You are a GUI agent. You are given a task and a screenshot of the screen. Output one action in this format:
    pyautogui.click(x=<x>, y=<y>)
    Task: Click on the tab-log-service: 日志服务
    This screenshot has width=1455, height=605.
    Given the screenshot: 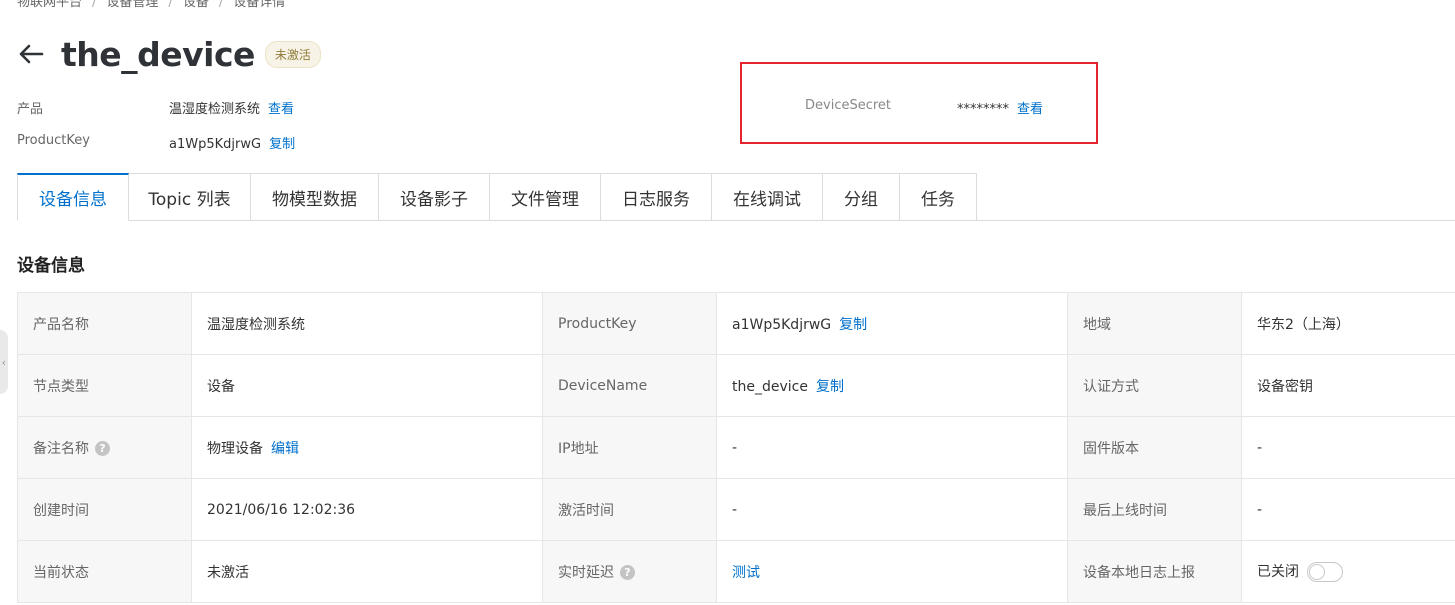 What is the action you would take?
    pyautogui.click(x=656, y=197)
    